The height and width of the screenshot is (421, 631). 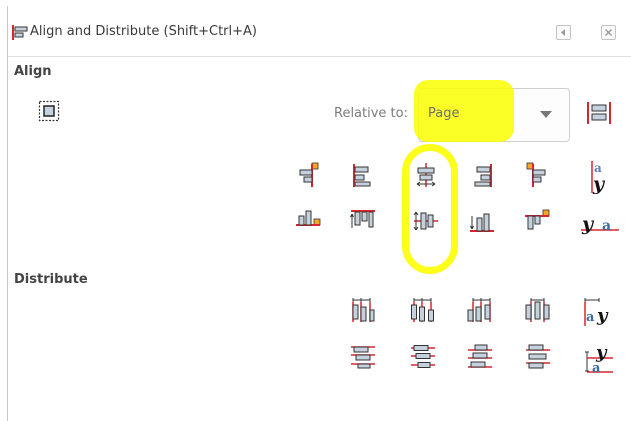 I want to click on chevron-down-icon, so click(x=546, y=114).